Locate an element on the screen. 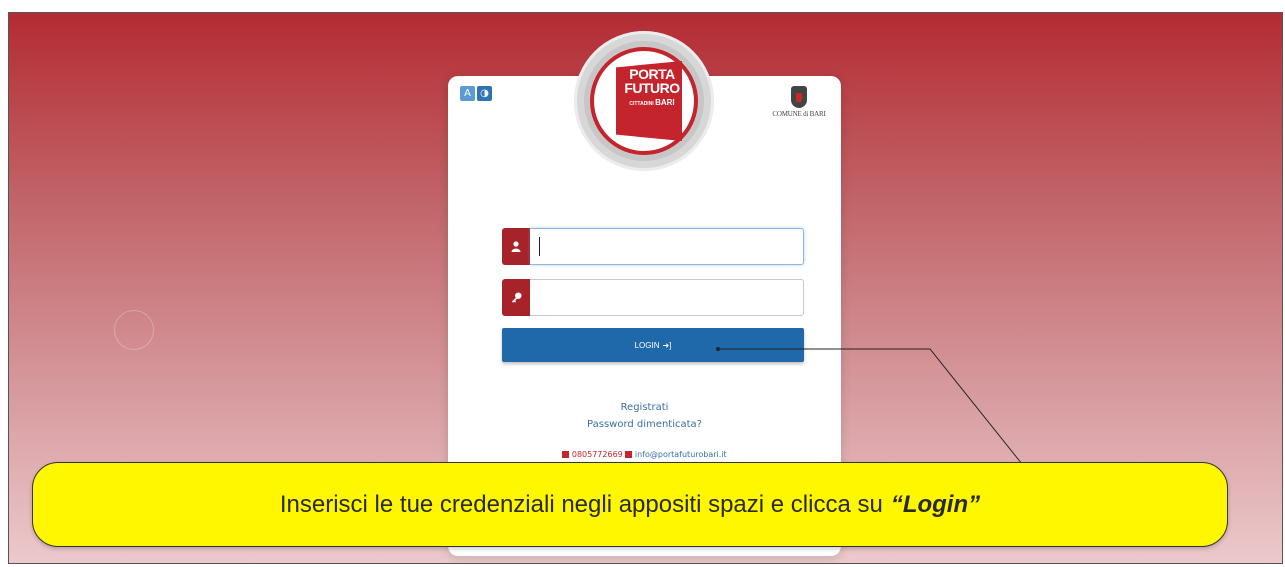 This screenshot has height=567, width=1285. email-icon is located at coordinates (629, 454).